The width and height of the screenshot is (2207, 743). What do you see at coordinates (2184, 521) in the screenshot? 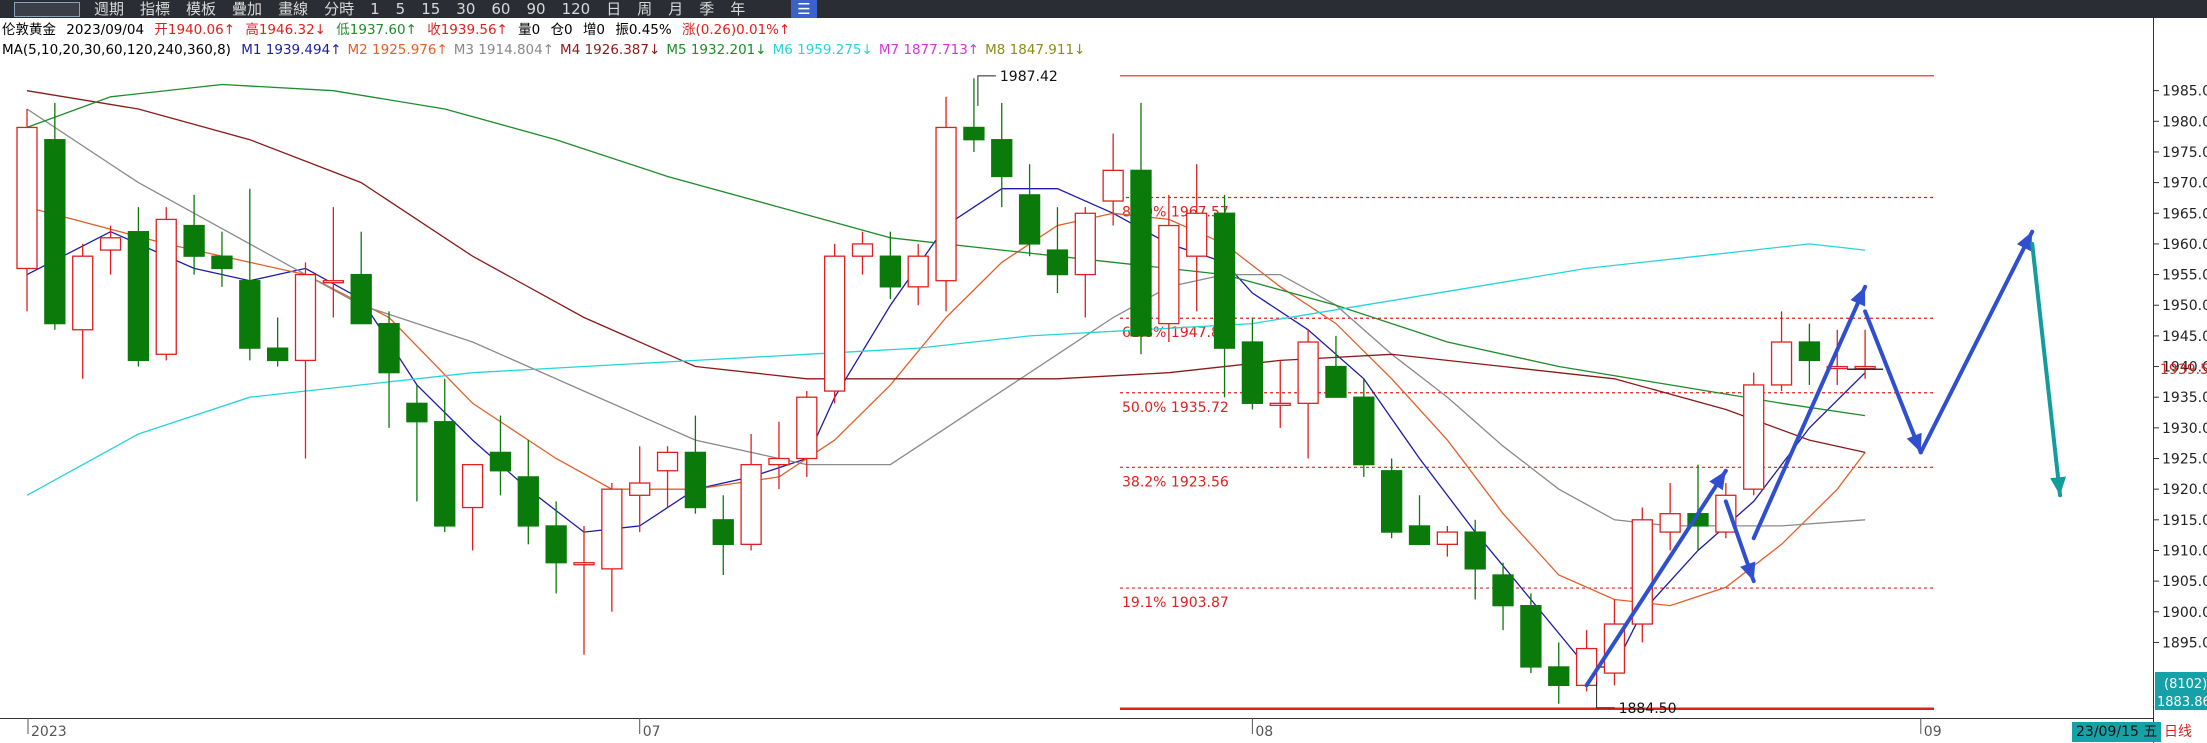
I see `y-tick-label-14: 1915.00` at bounding box center [2184, 521].